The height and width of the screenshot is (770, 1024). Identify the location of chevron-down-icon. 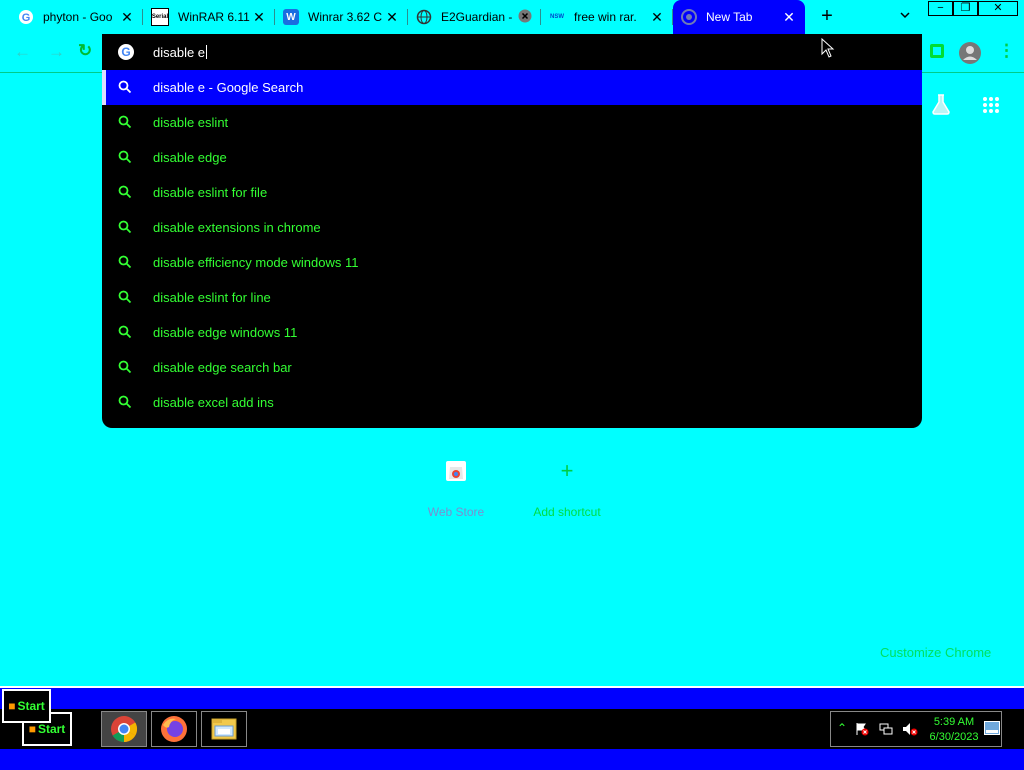
(905, 15).